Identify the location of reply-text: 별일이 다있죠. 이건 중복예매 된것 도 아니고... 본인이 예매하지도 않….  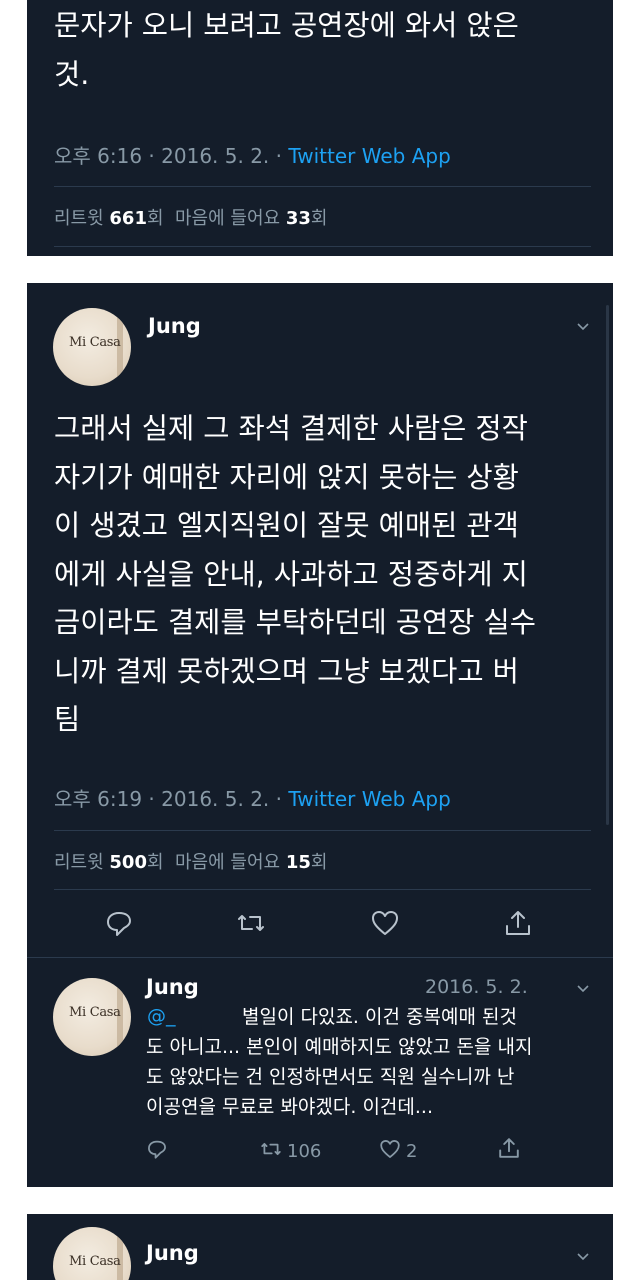
(366, 1062).